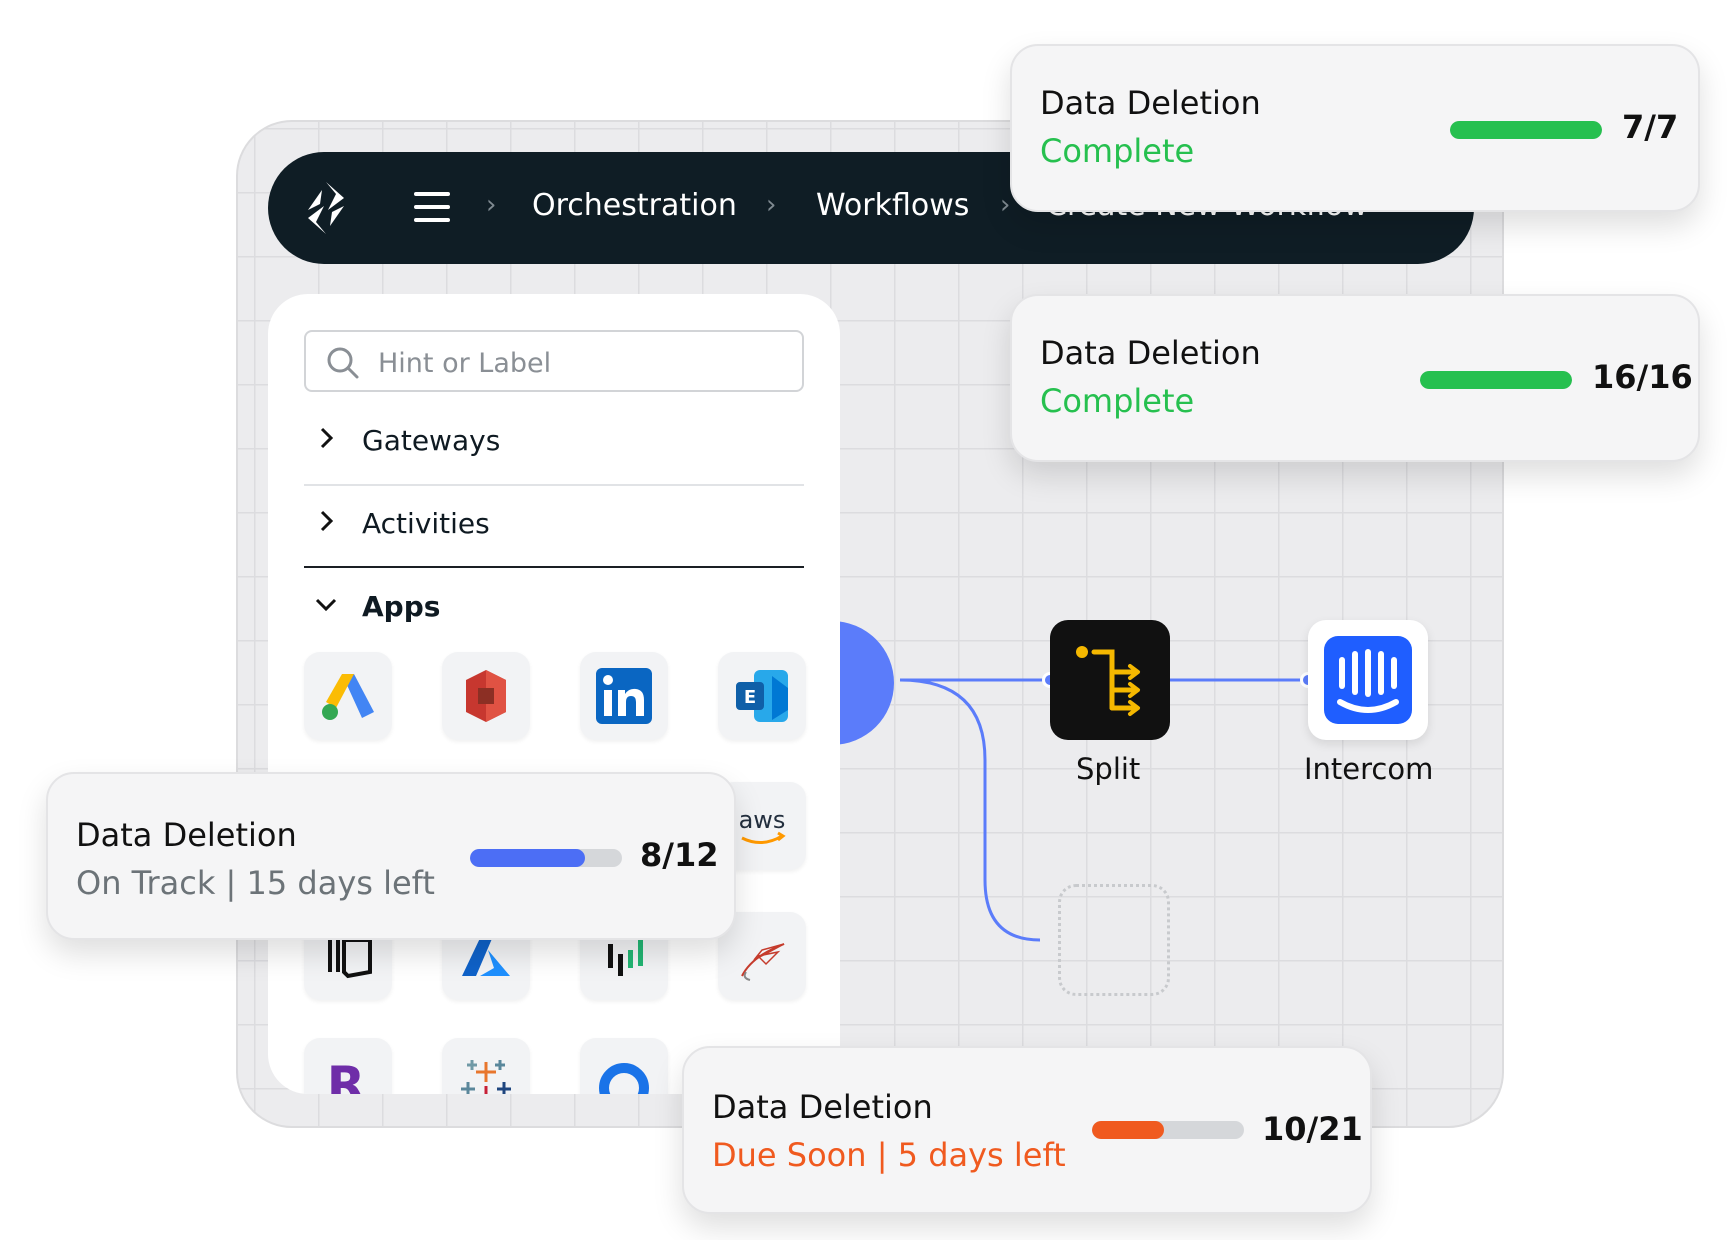 The height and width of the screenshot is (1240, 1728). I want to click on category-label: Apps, so click(401, 606).